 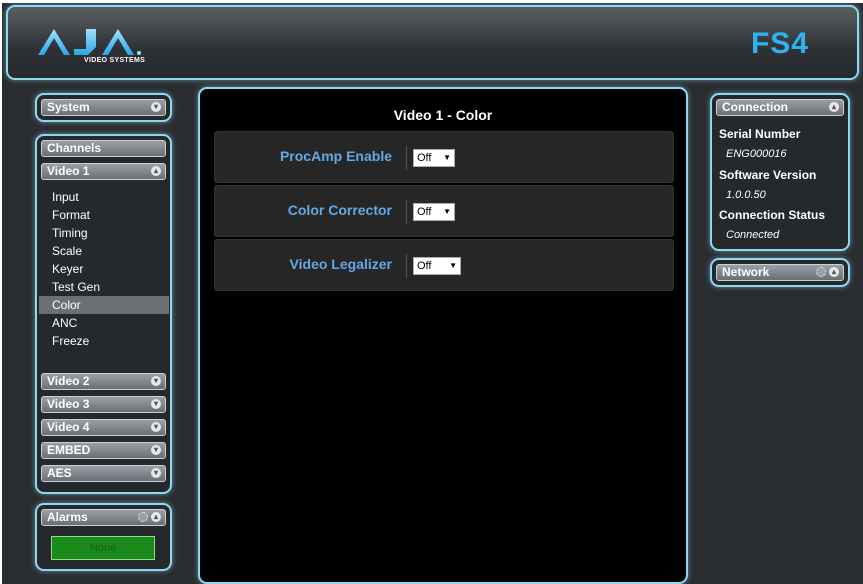 What do you see at coordinates (432, 42) in the screenshot?
I see `header: VIDEO SYSTEMS FS4` at bounding box center [432, 42].